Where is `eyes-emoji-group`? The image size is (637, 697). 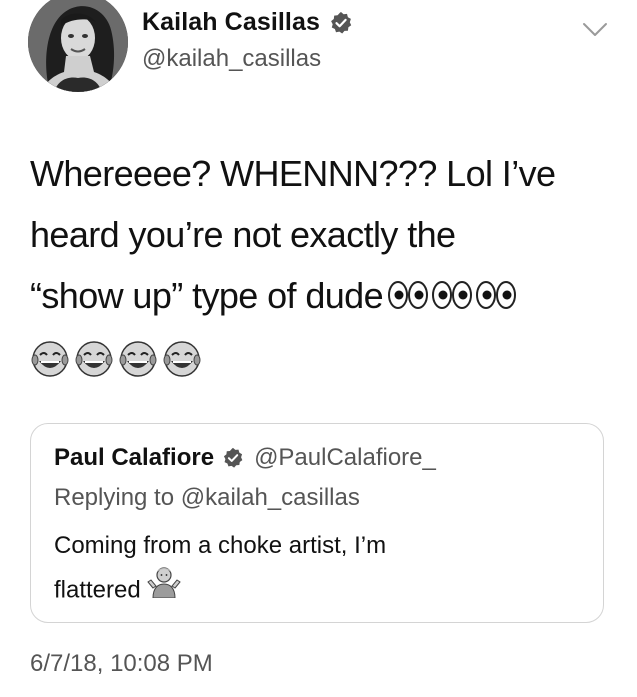 eyes-emoji-group is located at coordinates (452, 295).